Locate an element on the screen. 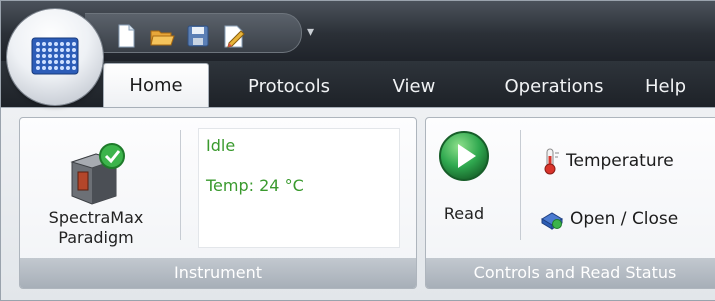 The height and width of the screenshot is (301, 715). open-folder-icon is located at coordinates (162, 36).